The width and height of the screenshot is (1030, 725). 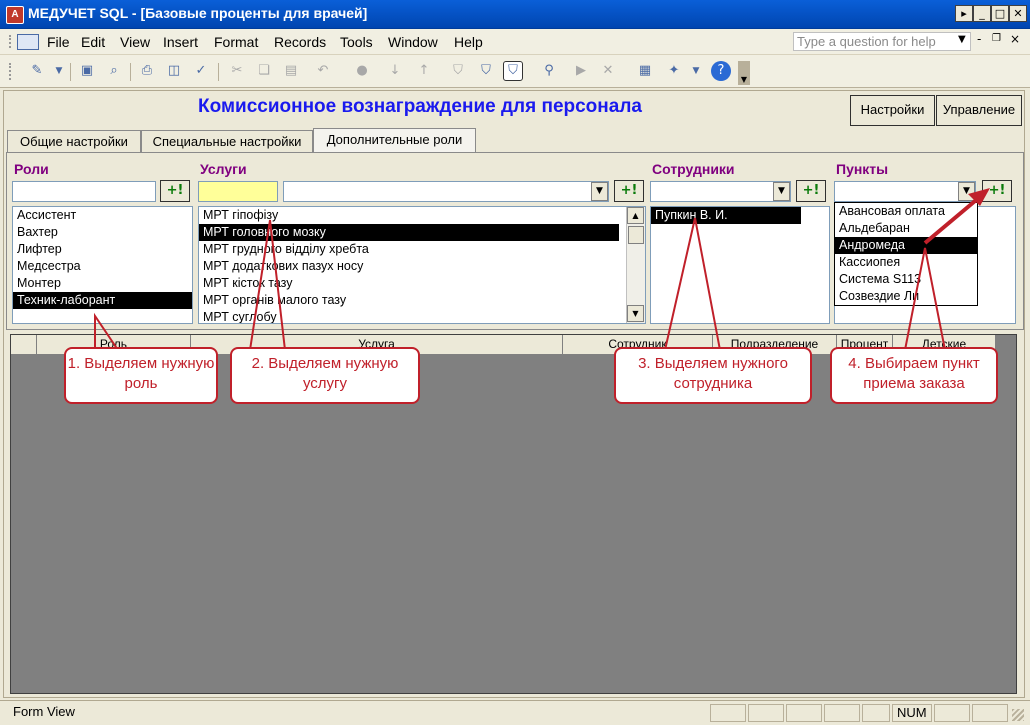 What do you see at coordinates (912, 713) in the screenshot?
I see `status-num: NUM` at bounding box center [912, 713].